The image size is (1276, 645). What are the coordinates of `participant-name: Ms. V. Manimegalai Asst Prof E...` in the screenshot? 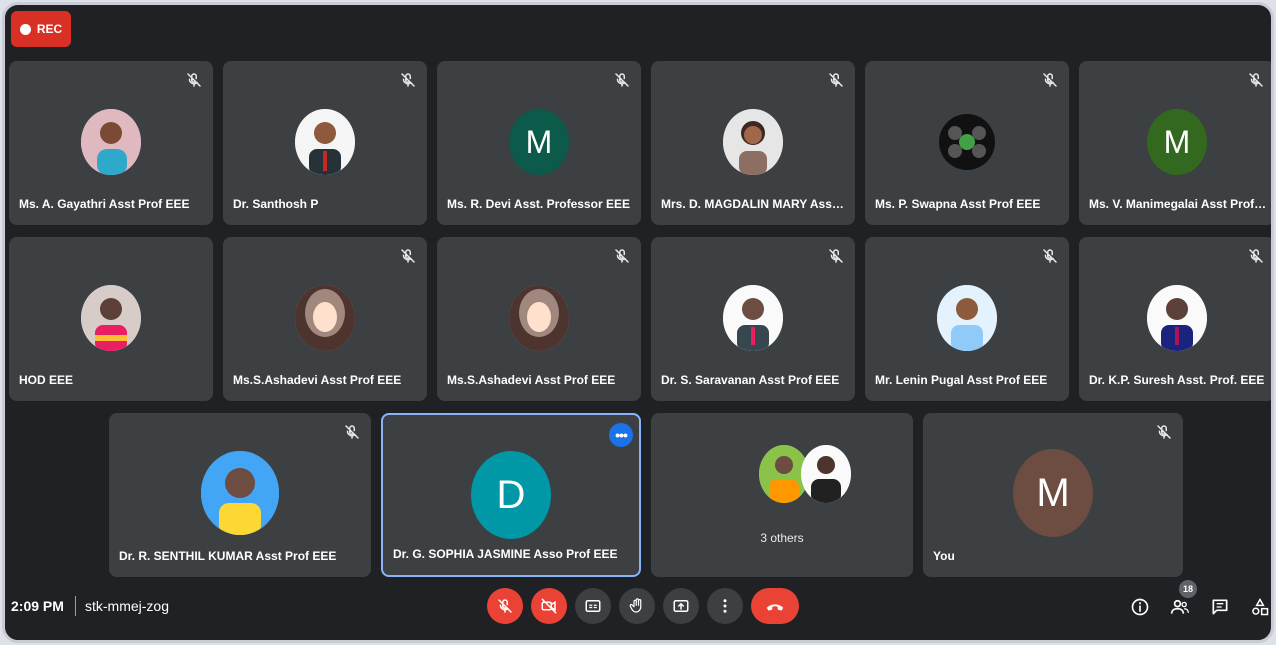 It's located at (1178, 204).